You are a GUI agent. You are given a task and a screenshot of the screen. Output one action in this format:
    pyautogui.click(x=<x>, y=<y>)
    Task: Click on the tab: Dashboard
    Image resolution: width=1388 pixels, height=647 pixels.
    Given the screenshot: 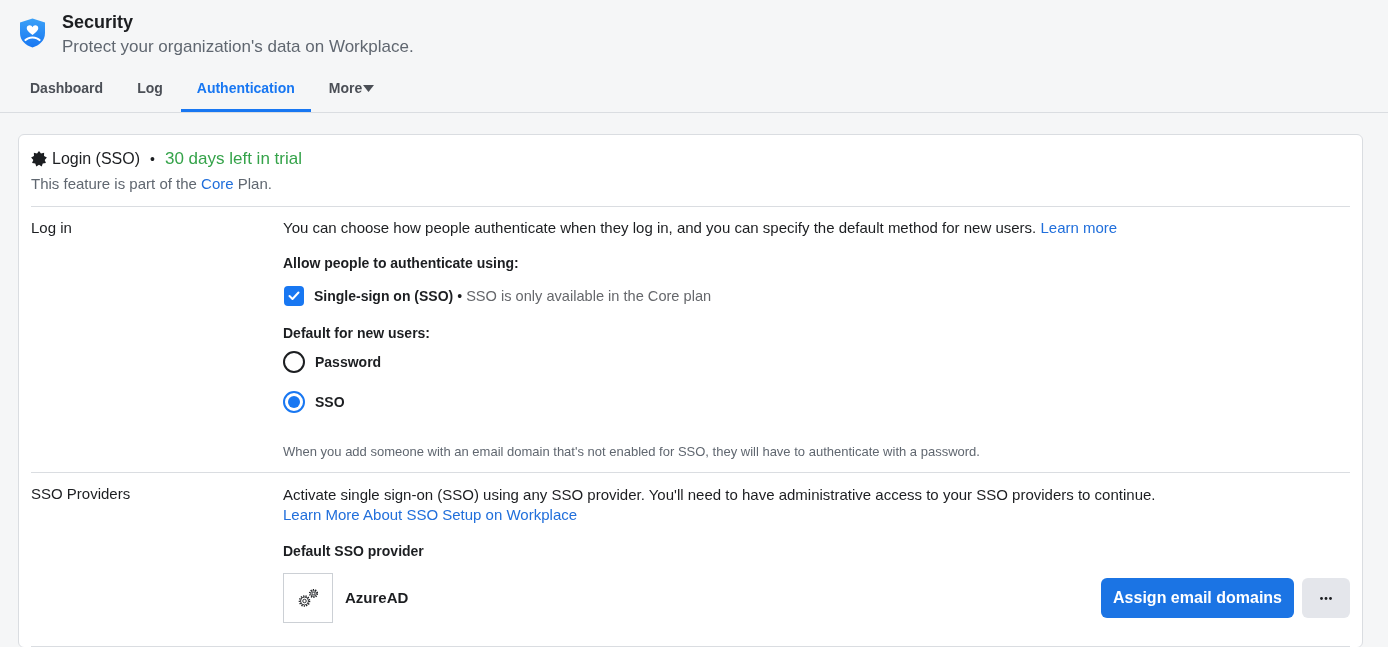 What is the action you would take?
    pyautogui.click(x=67, y=84)
    